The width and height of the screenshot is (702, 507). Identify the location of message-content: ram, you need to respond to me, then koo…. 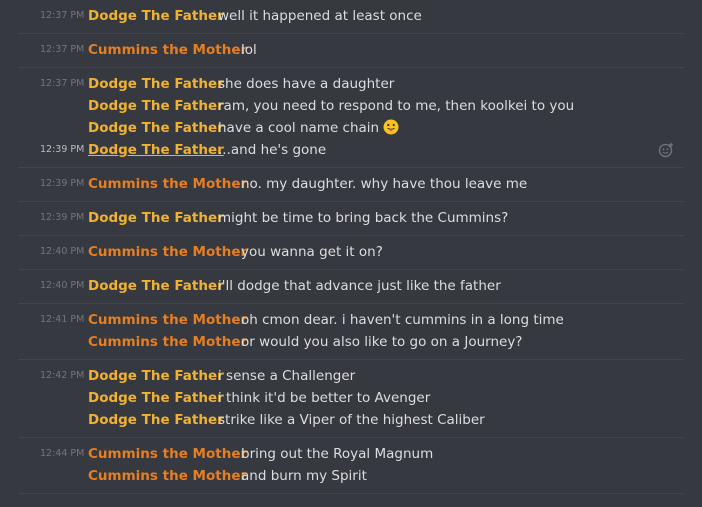
(396, 106).